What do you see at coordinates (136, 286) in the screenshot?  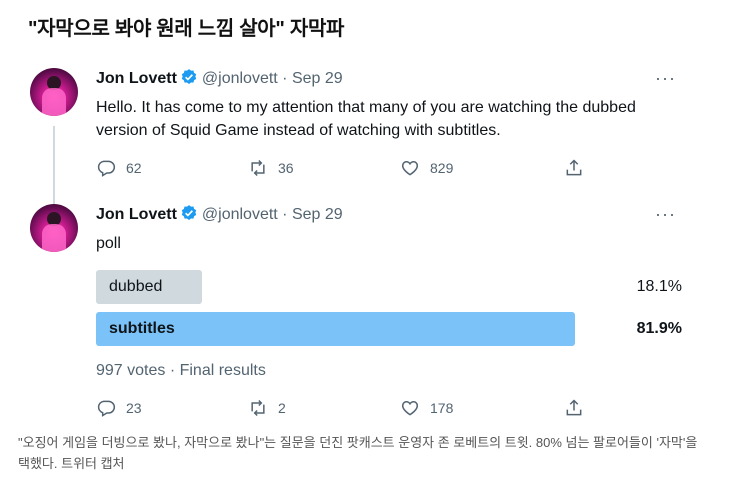 I see `poll-option-label: dubbed` at bounding box center [136, 286].